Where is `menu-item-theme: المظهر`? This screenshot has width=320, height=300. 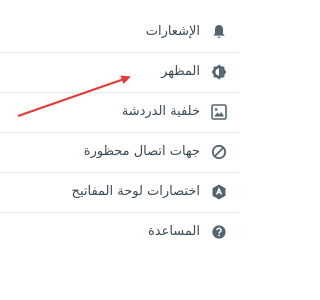 menu-item-theme: المظهر is located at coordinates (119, 72).